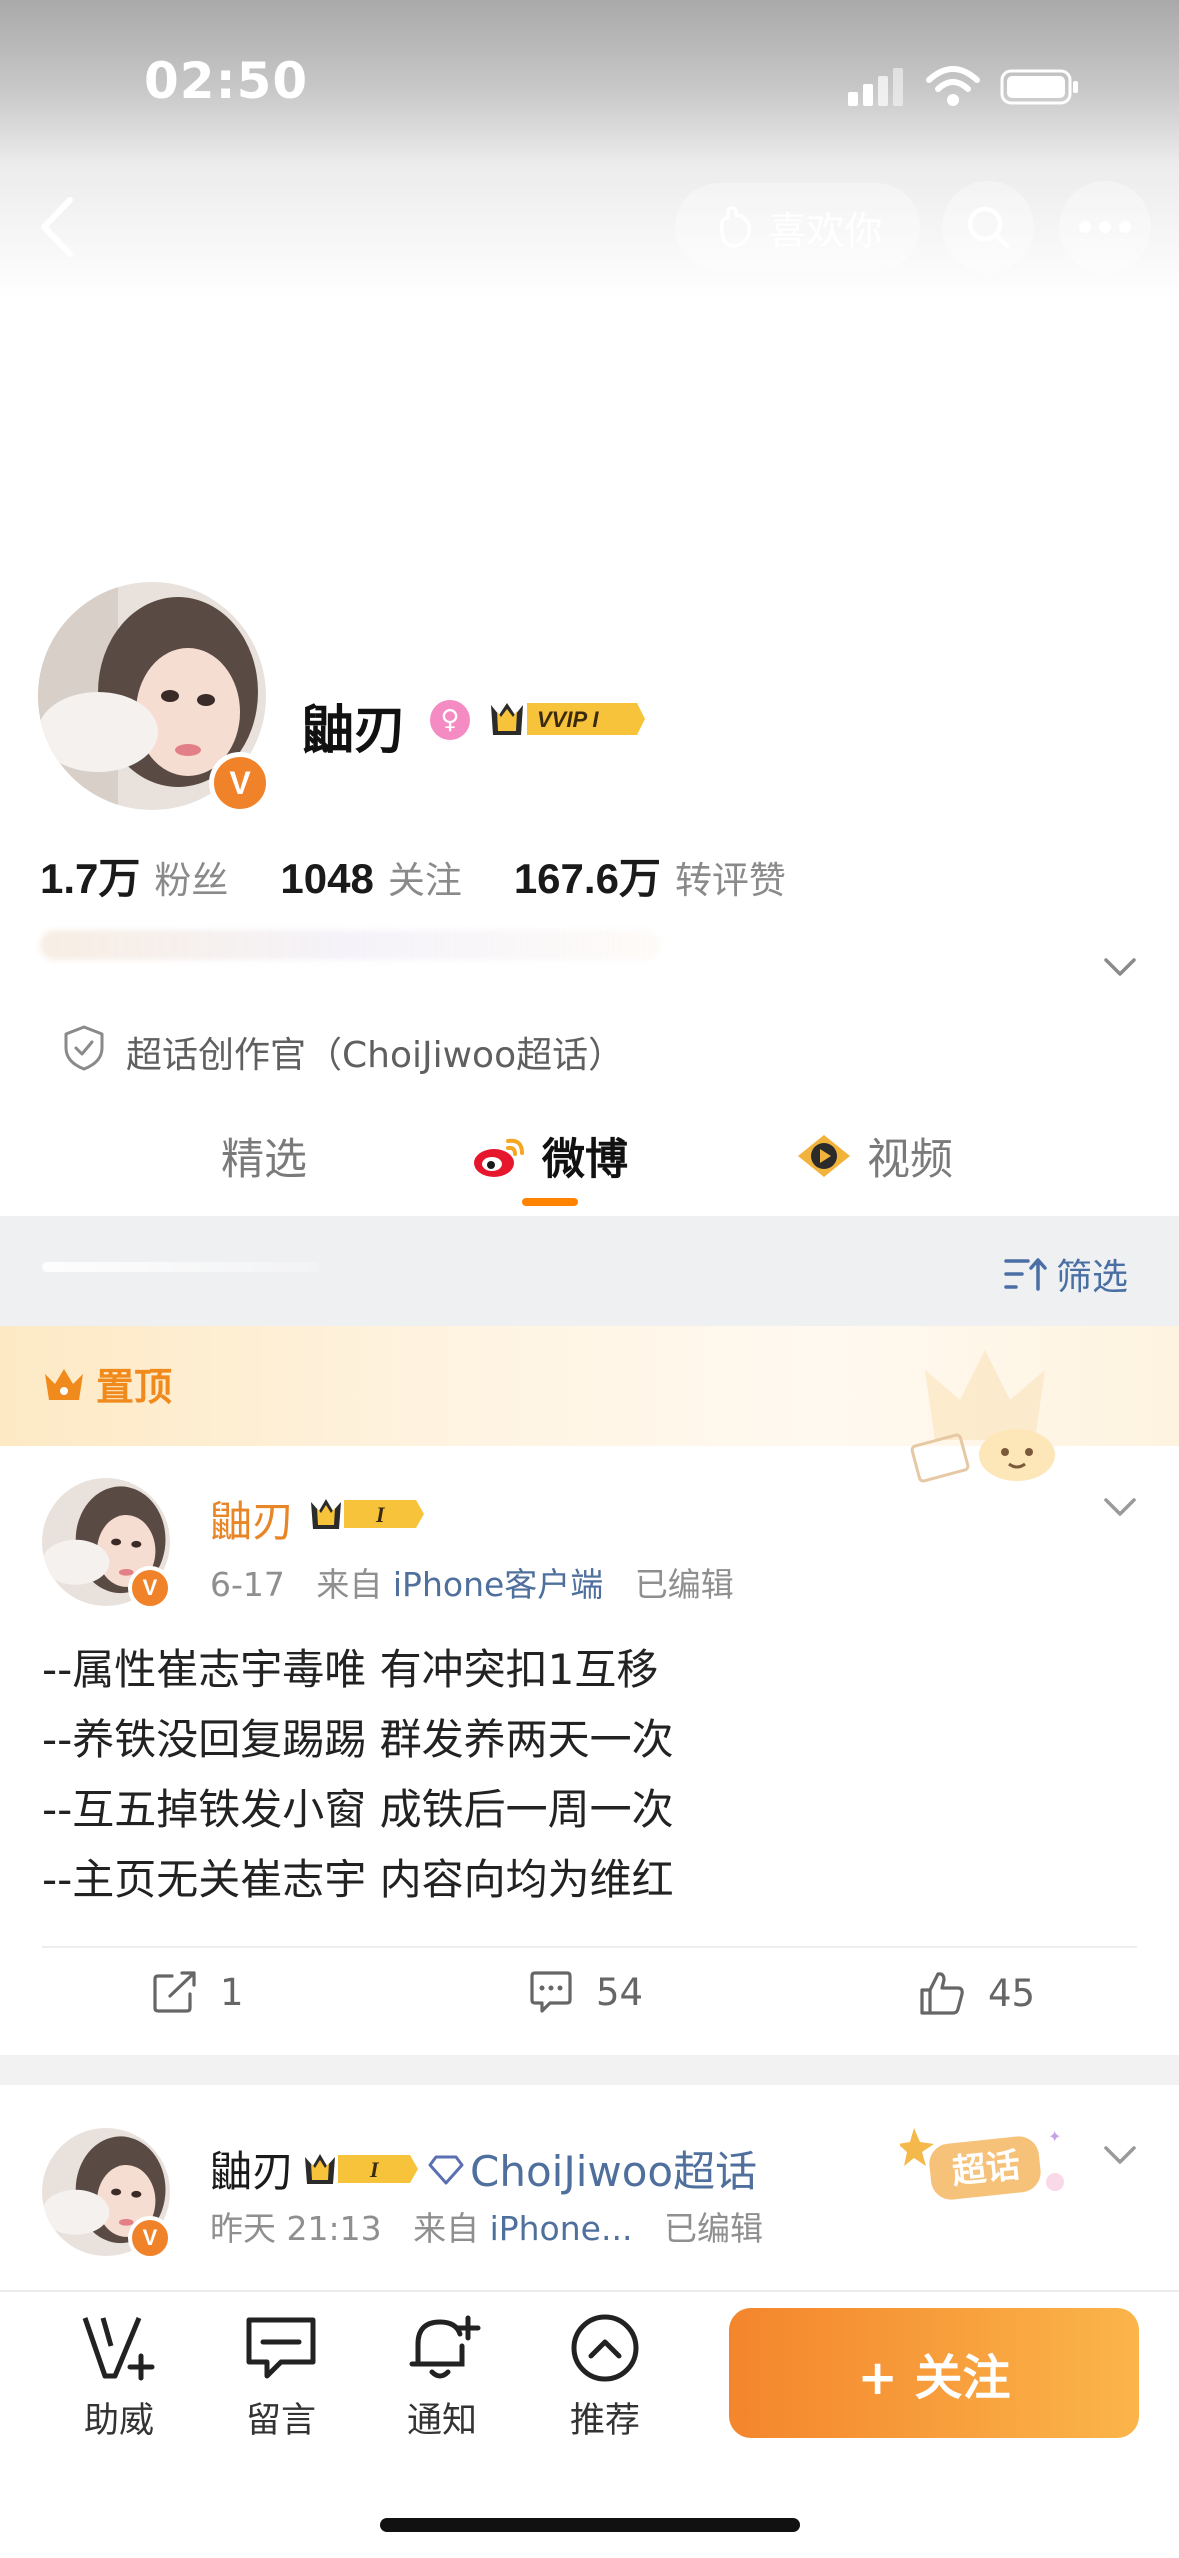 The height and width of the screenshot is (2558, 1179). I want to click on following-count: 1048, so click(326, 879).